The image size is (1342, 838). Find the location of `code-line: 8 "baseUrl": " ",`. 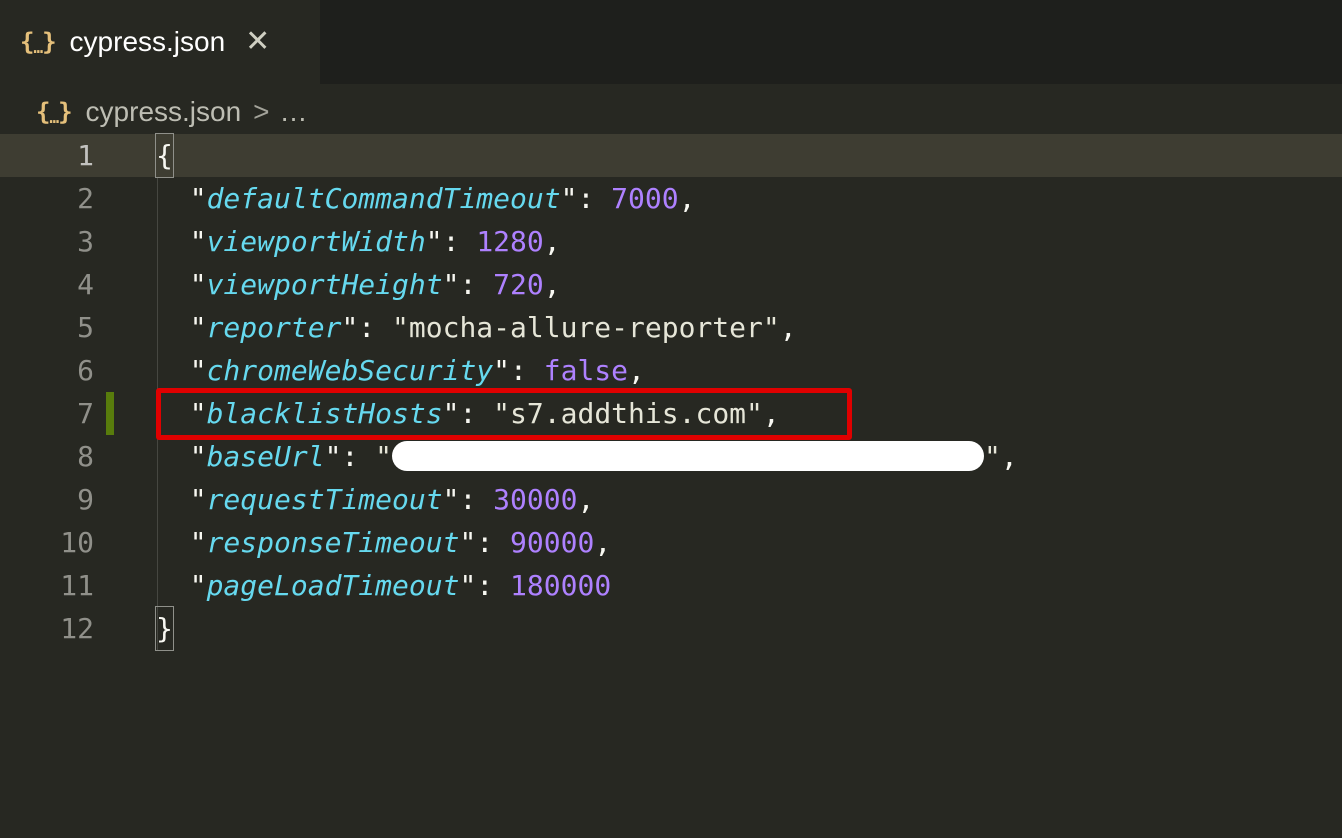

code-line: 8 "baseUrl": " ", is located at coordinates (671, 456).